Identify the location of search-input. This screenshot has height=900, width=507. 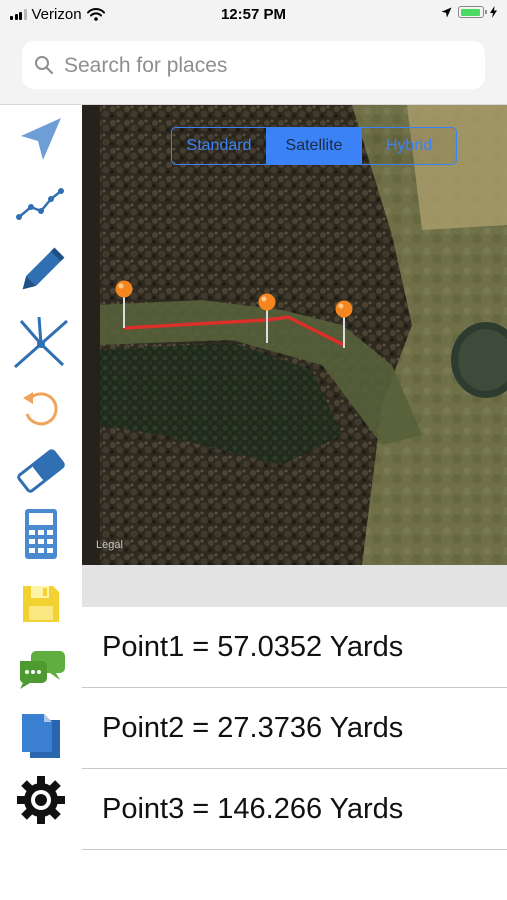
(269, 66).